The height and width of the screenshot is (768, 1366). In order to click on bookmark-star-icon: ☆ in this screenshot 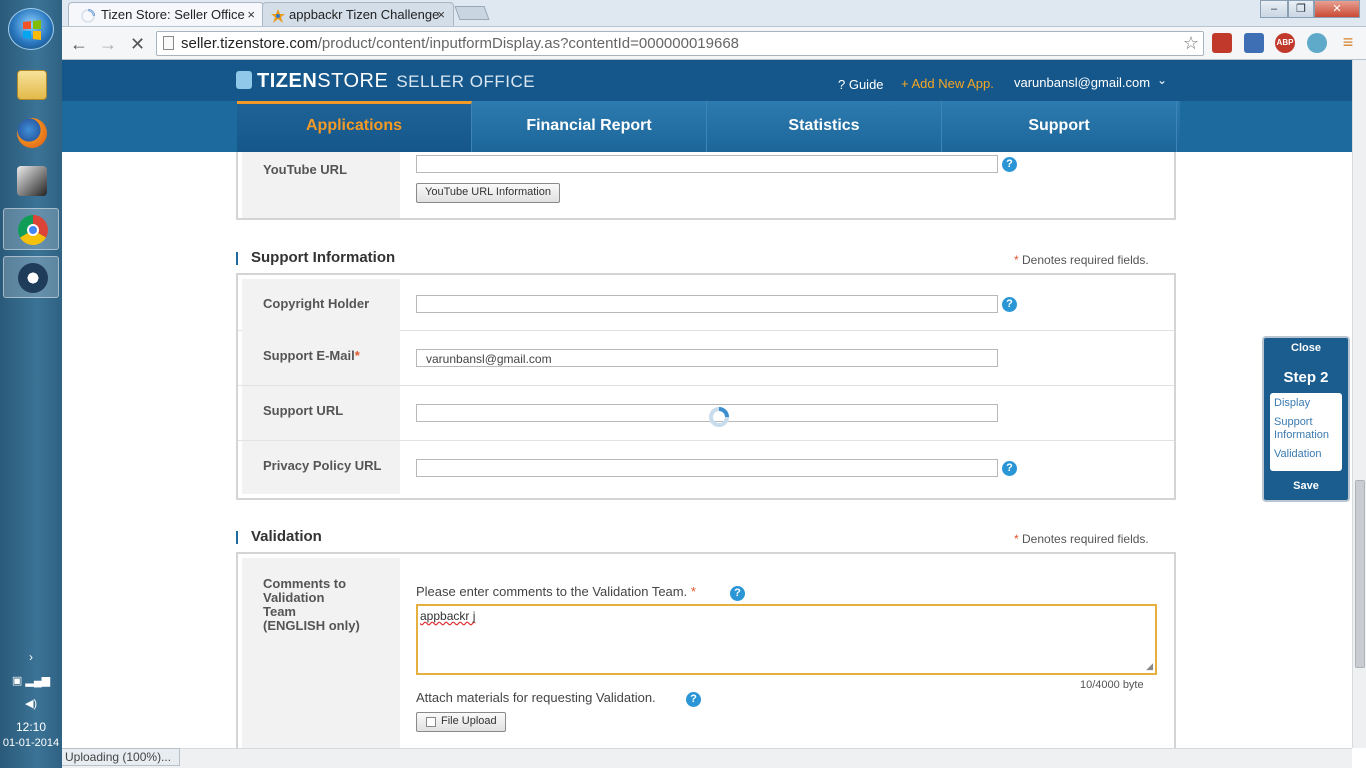, I will do `click(1191, 43)`.